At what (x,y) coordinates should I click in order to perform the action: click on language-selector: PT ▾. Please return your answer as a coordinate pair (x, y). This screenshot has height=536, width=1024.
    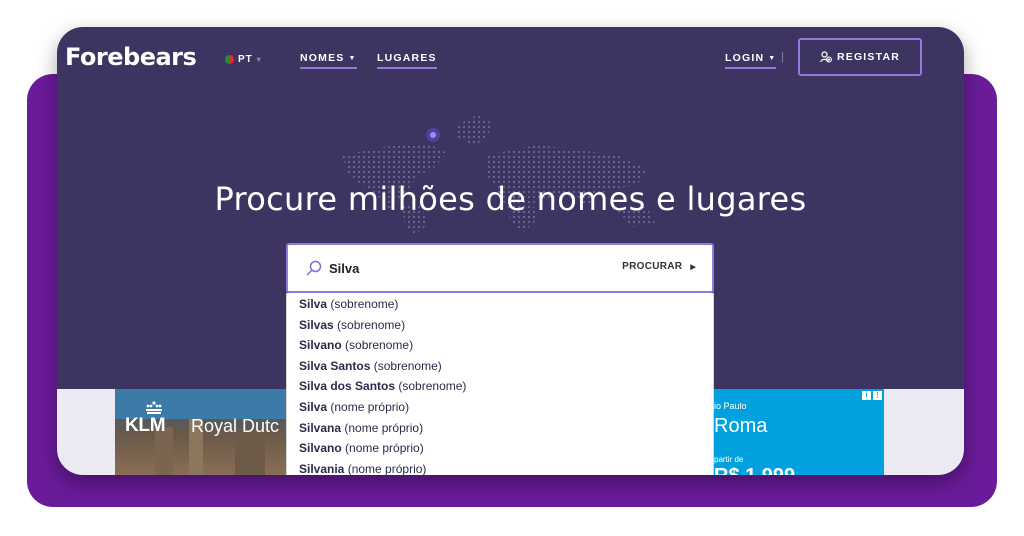
    Looking at the image, I should click on (243, 59).